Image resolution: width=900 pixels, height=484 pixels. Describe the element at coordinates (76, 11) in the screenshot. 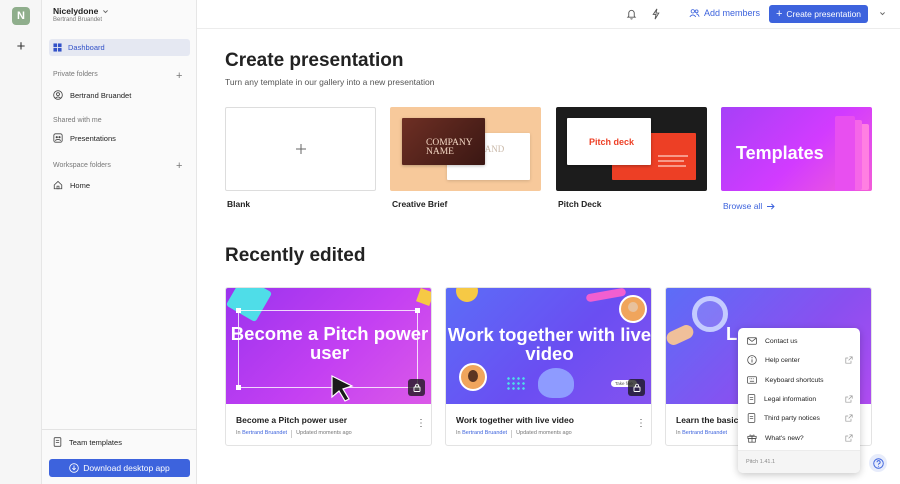

I see `workspace-name: Nicelydone` at that location.